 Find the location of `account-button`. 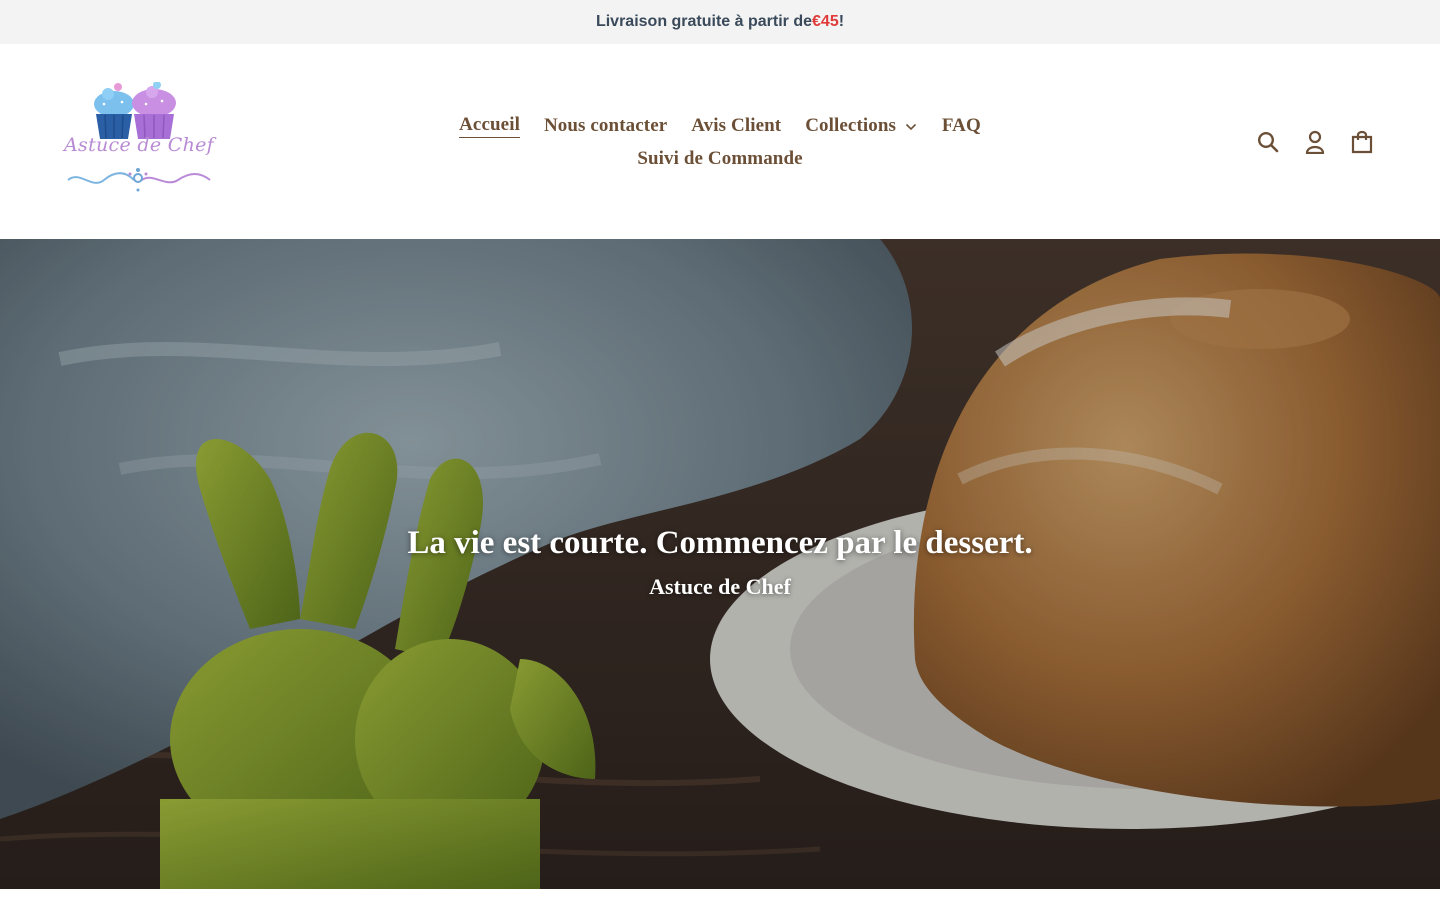

account-button is located at coordinates (1315, 142).